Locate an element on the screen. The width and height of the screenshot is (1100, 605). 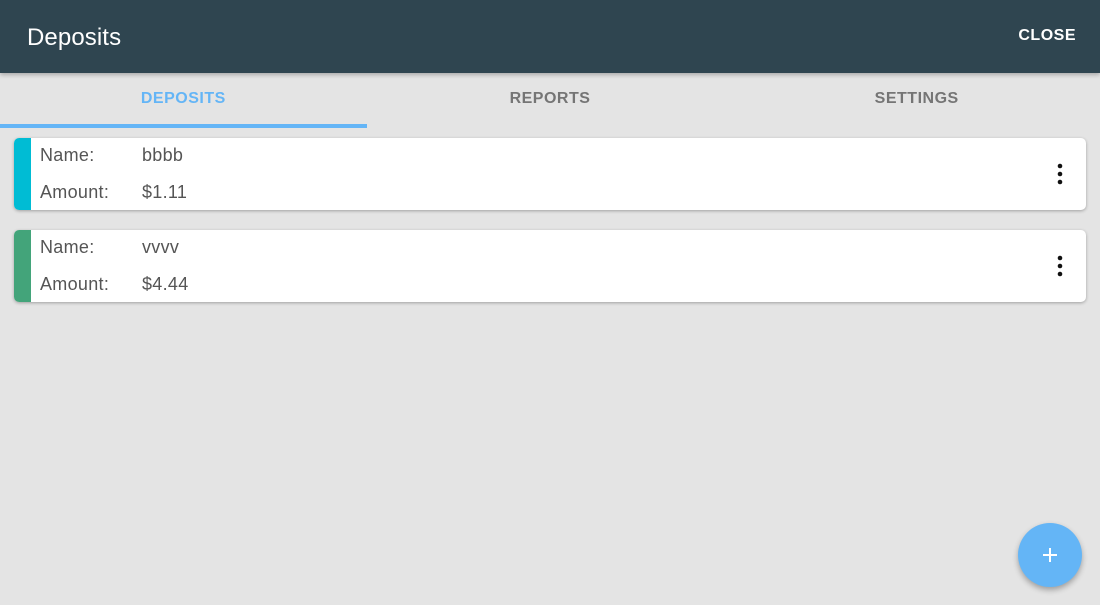
tab-deposits: DEPOSITS is located at coordinates (183, 100).